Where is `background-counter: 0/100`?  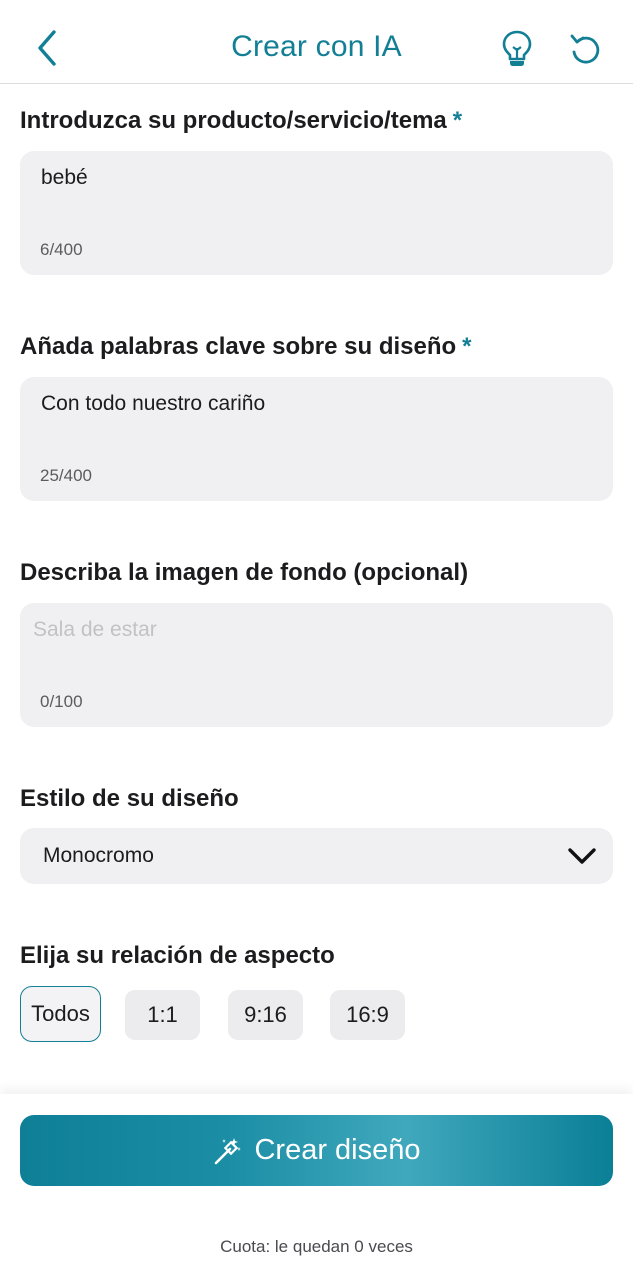
background-counter: 0/100 is located at coordinates (61, 701).